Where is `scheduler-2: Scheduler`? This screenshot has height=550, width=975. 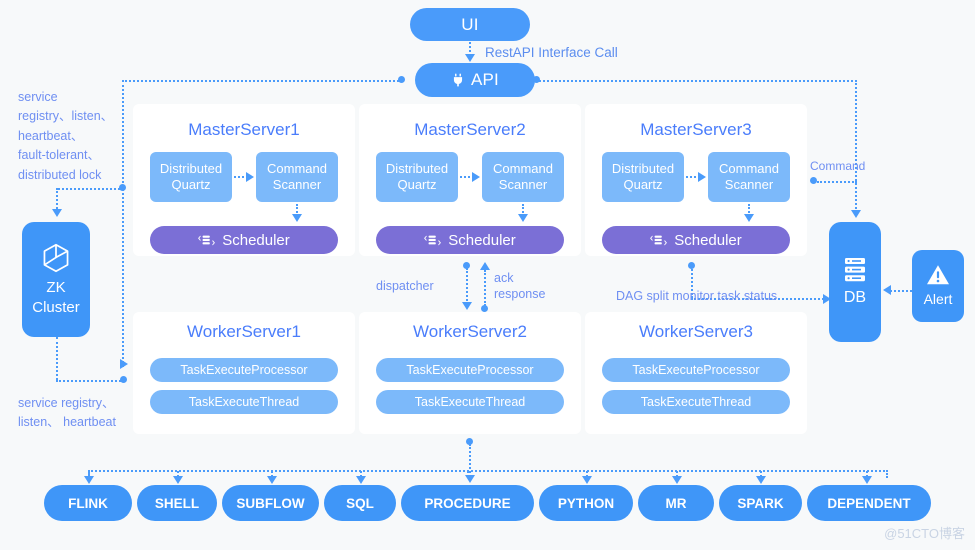
scheduler-2: Scheduler is located at coordinates (470, 240).